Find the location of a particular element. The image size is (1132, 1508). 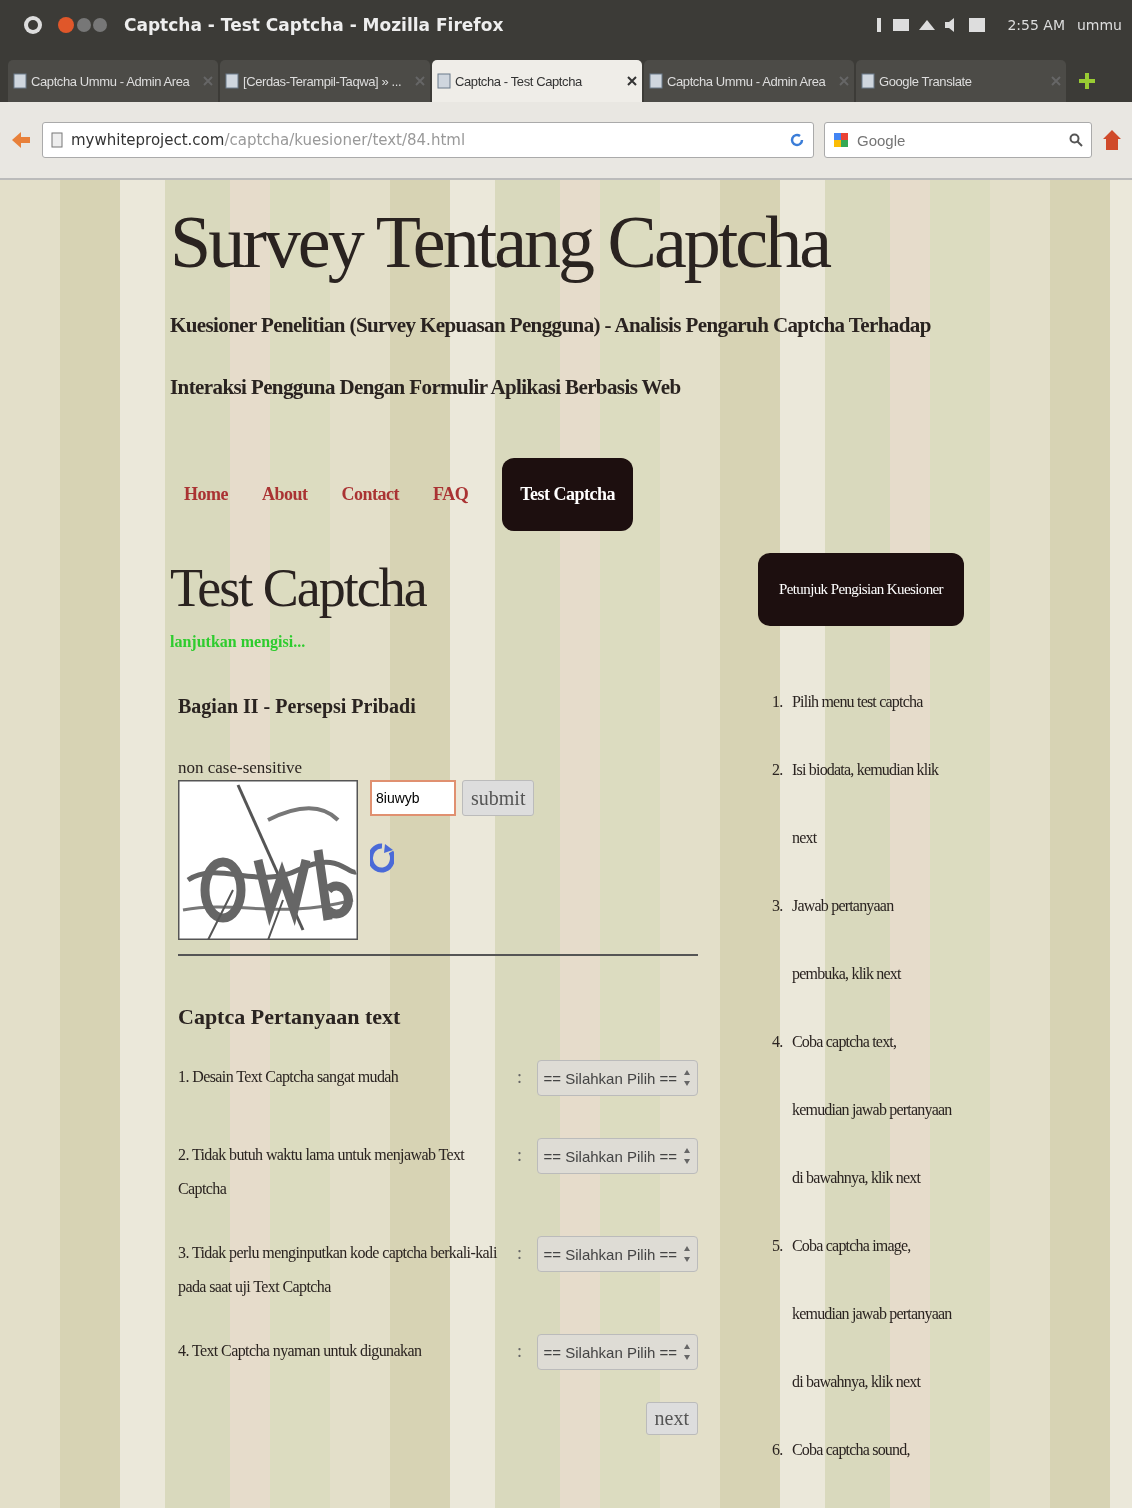

step-text: Jawab pertanyaan pembuka, klik next is located at coordinates (847, 940).